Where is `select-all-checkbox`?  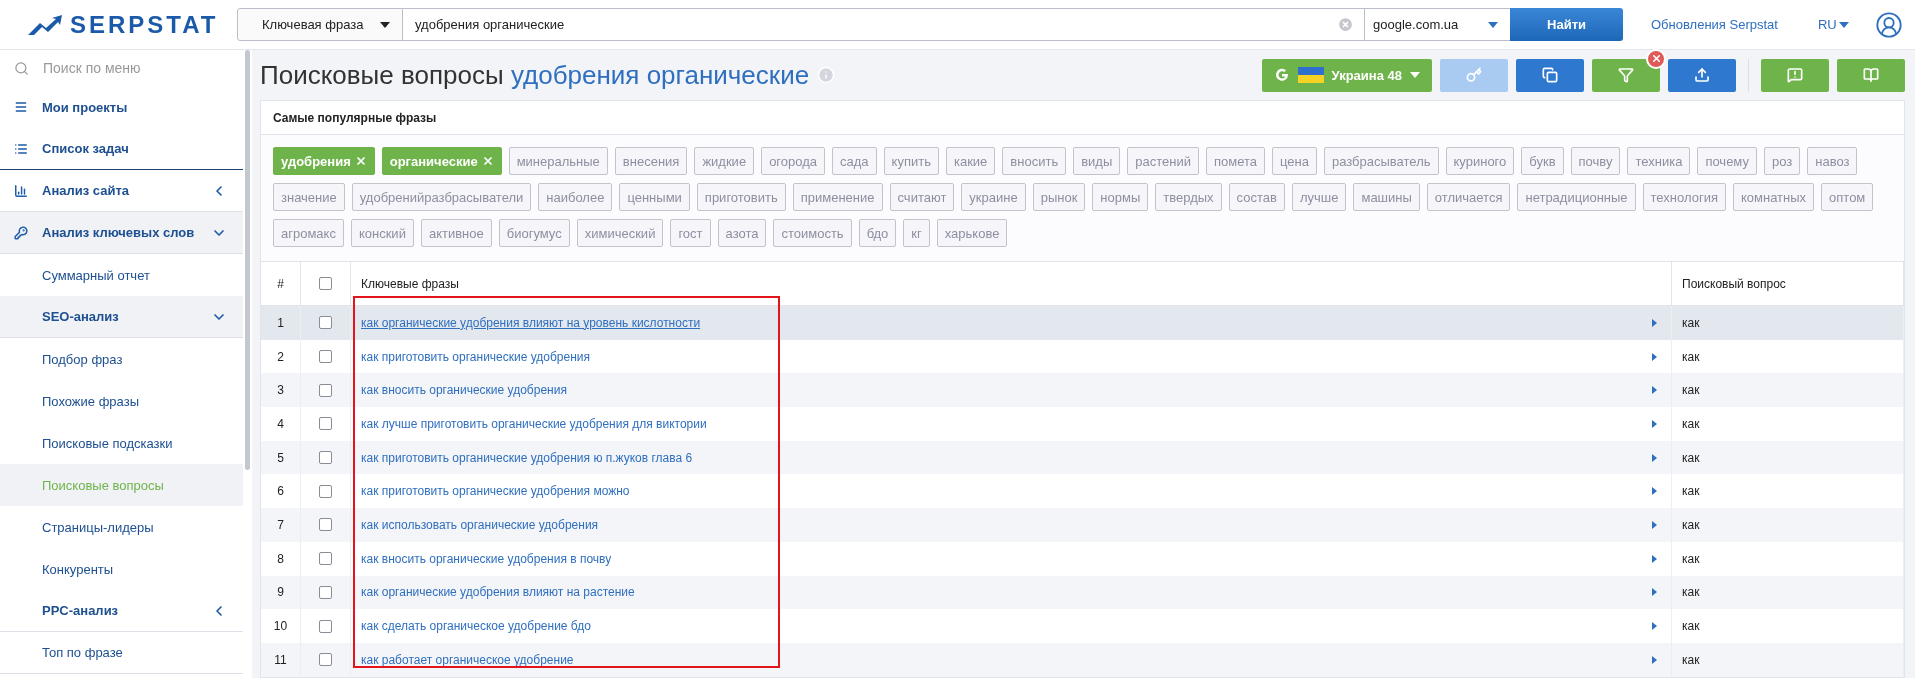 select-all-checkbox is located at coordinates (325, 283).